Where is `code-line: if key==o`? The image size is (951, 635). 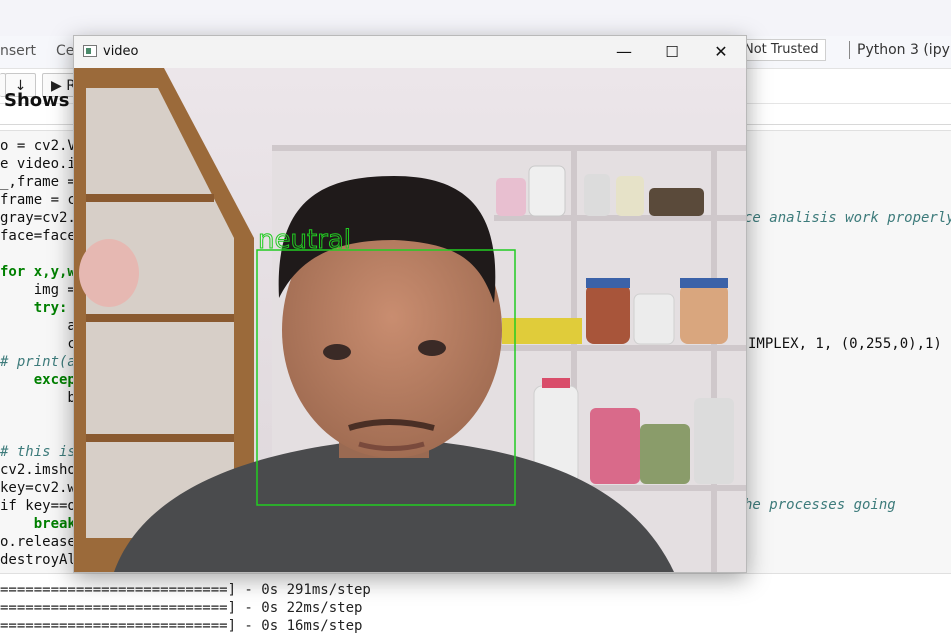 code-line: if key==o is located at coordinates (38, 506).